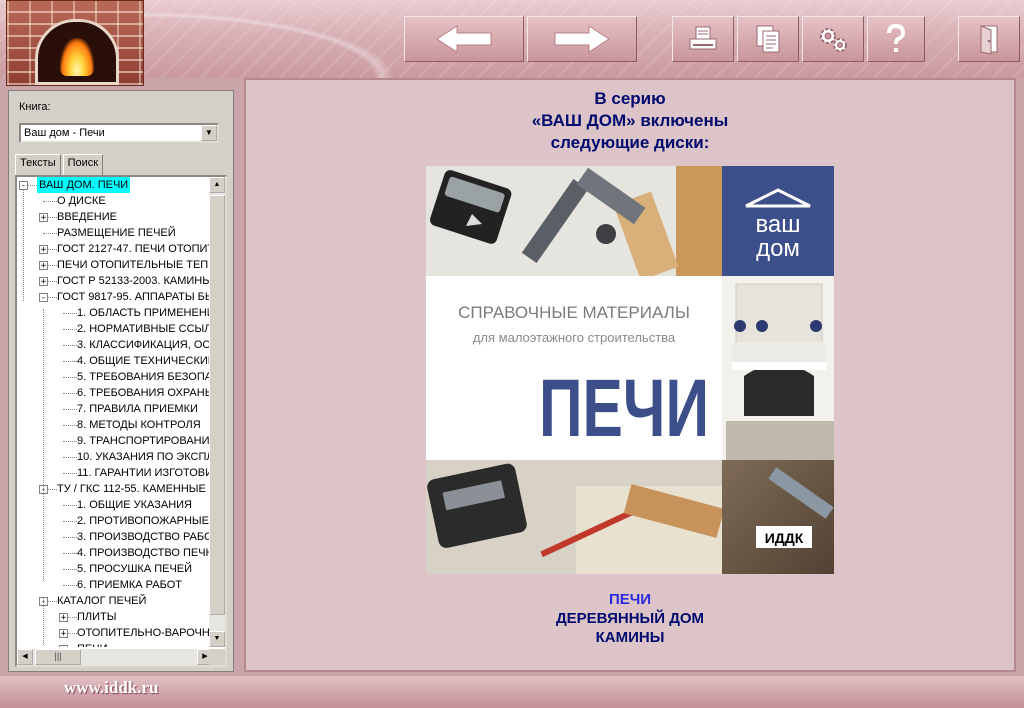 The width and height of the screenshot is (1024, 708). I want to click on print-button, so click(703, 39).